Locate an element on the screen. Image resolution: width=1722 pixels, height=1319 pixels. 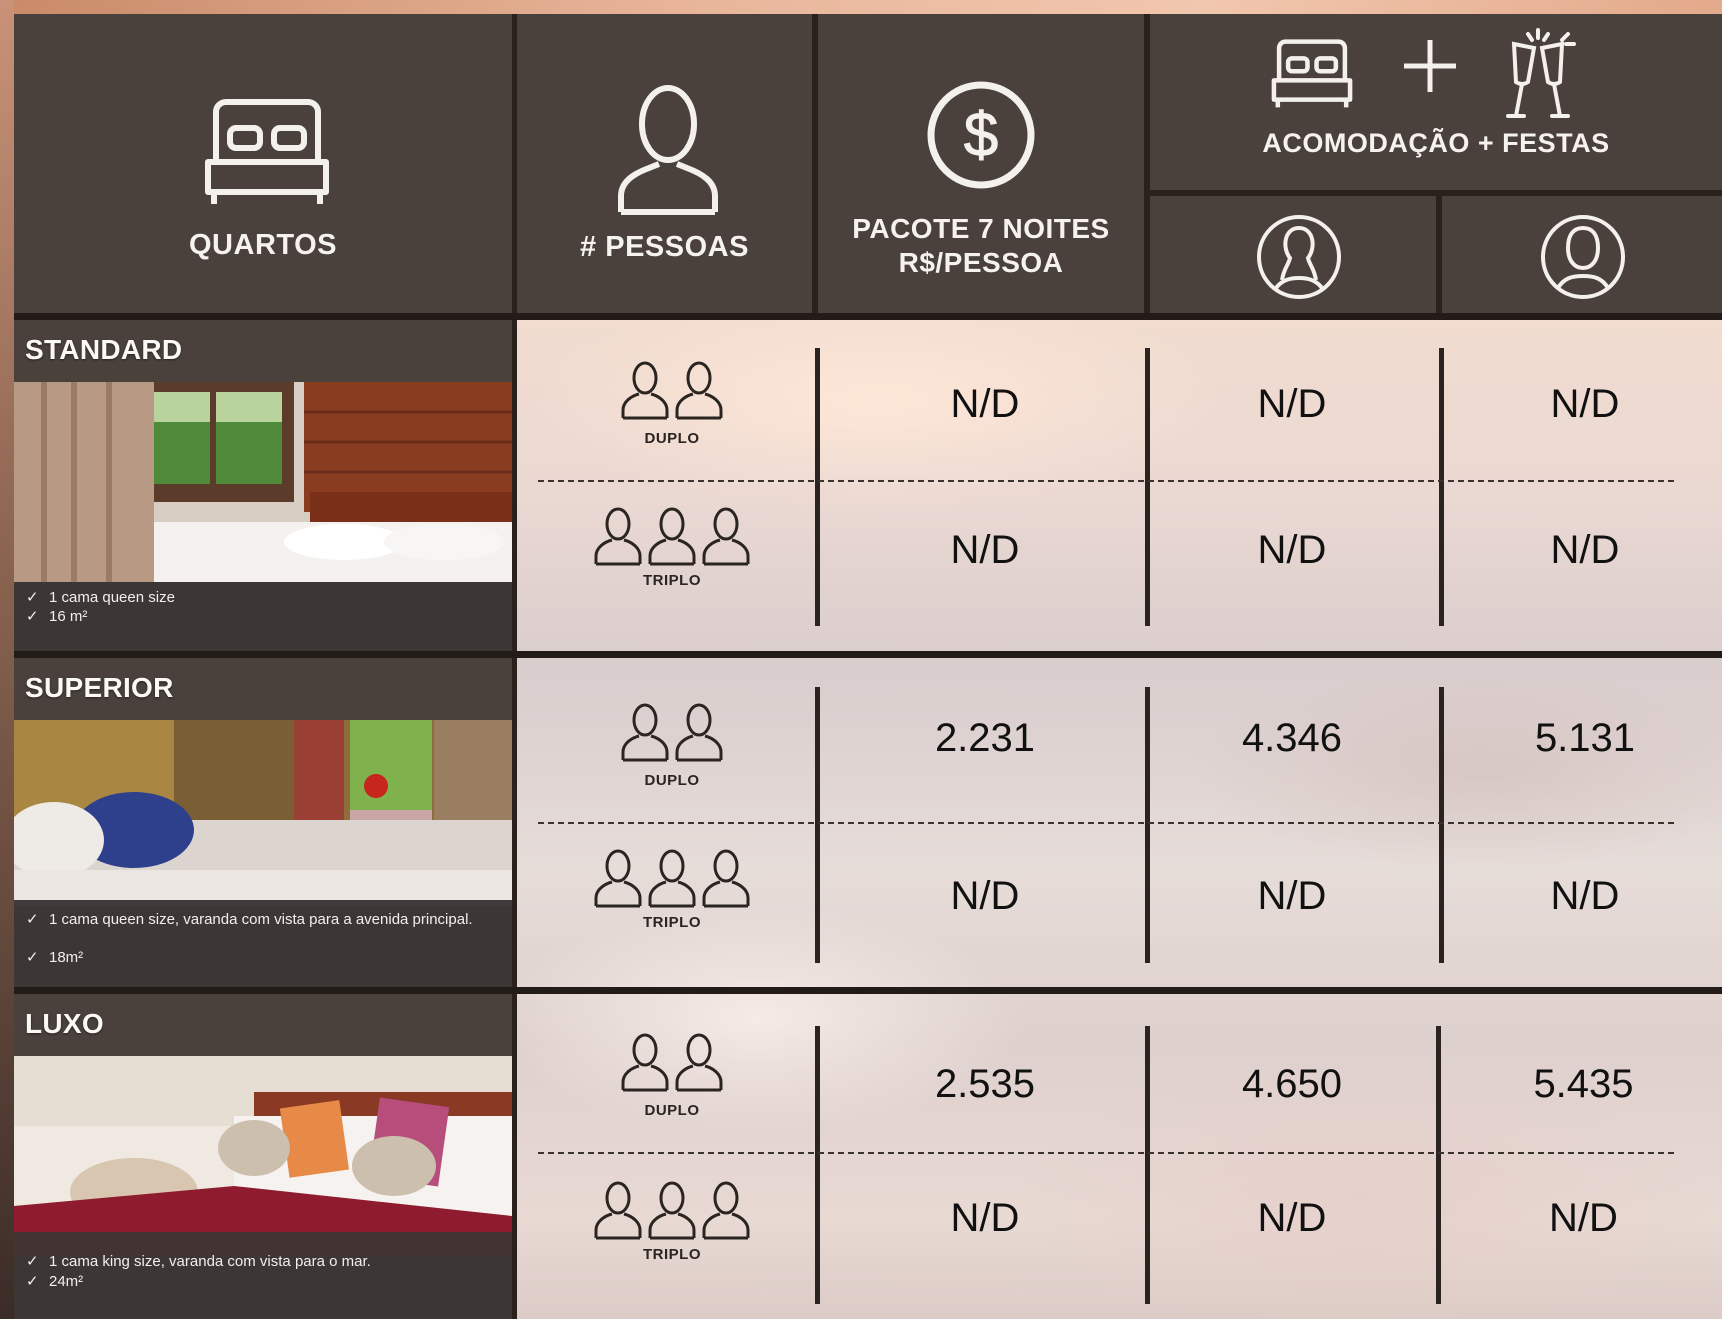
feature-item: ✓ 16 m² is located at coordinates (263, 616).